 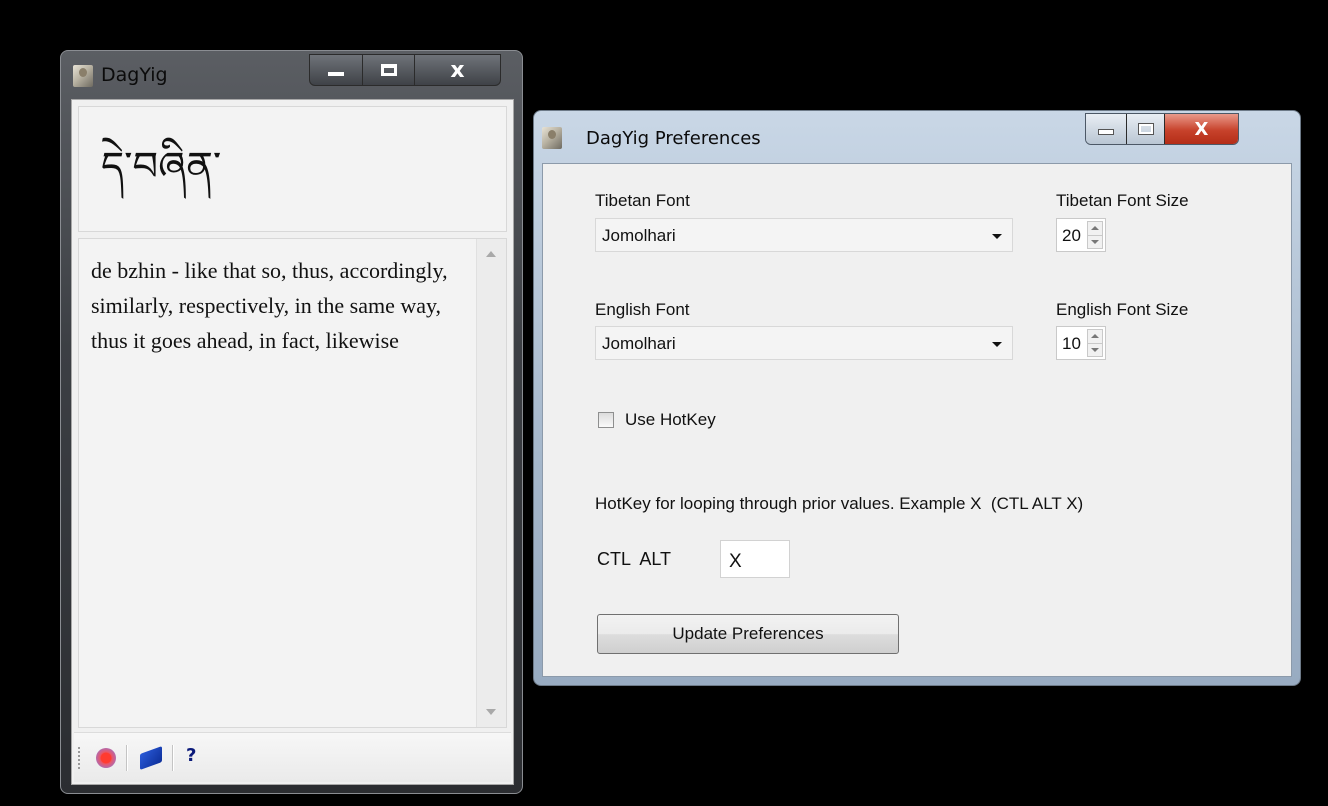 What do you see at coordinates (292, 169) in the screenshot?
I see `tibetan-term-box: དེ་བཞིན་` at bounding box center [292, 169].